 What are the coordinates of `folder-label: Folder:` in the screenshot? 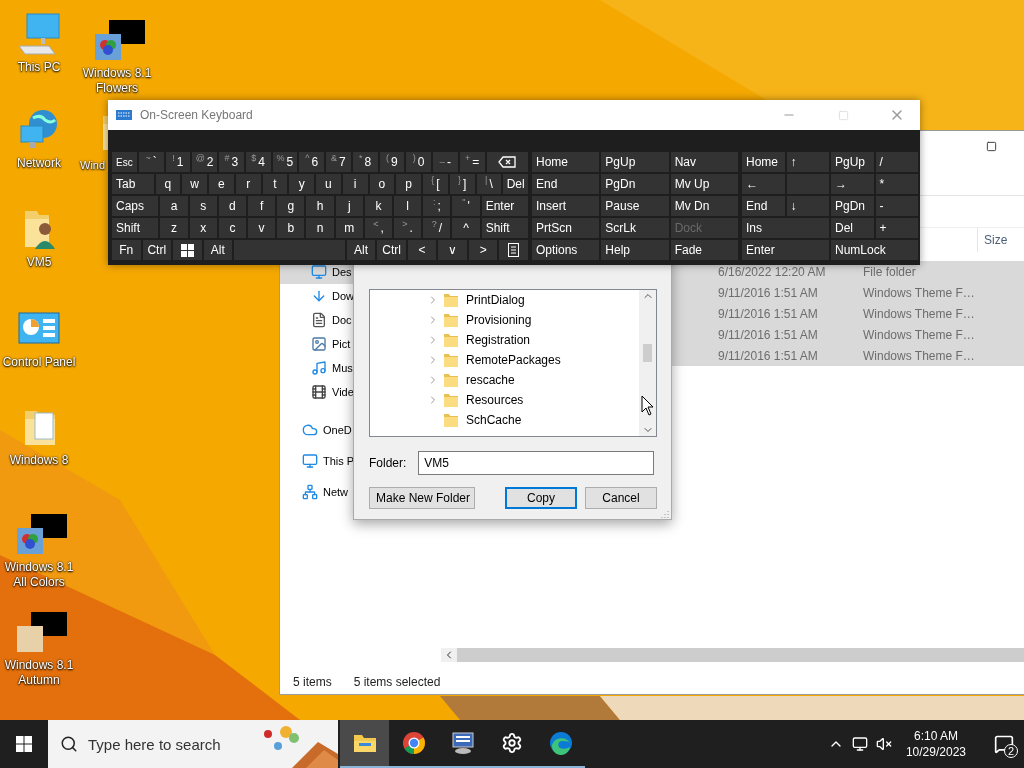 It's located at (388, 463).